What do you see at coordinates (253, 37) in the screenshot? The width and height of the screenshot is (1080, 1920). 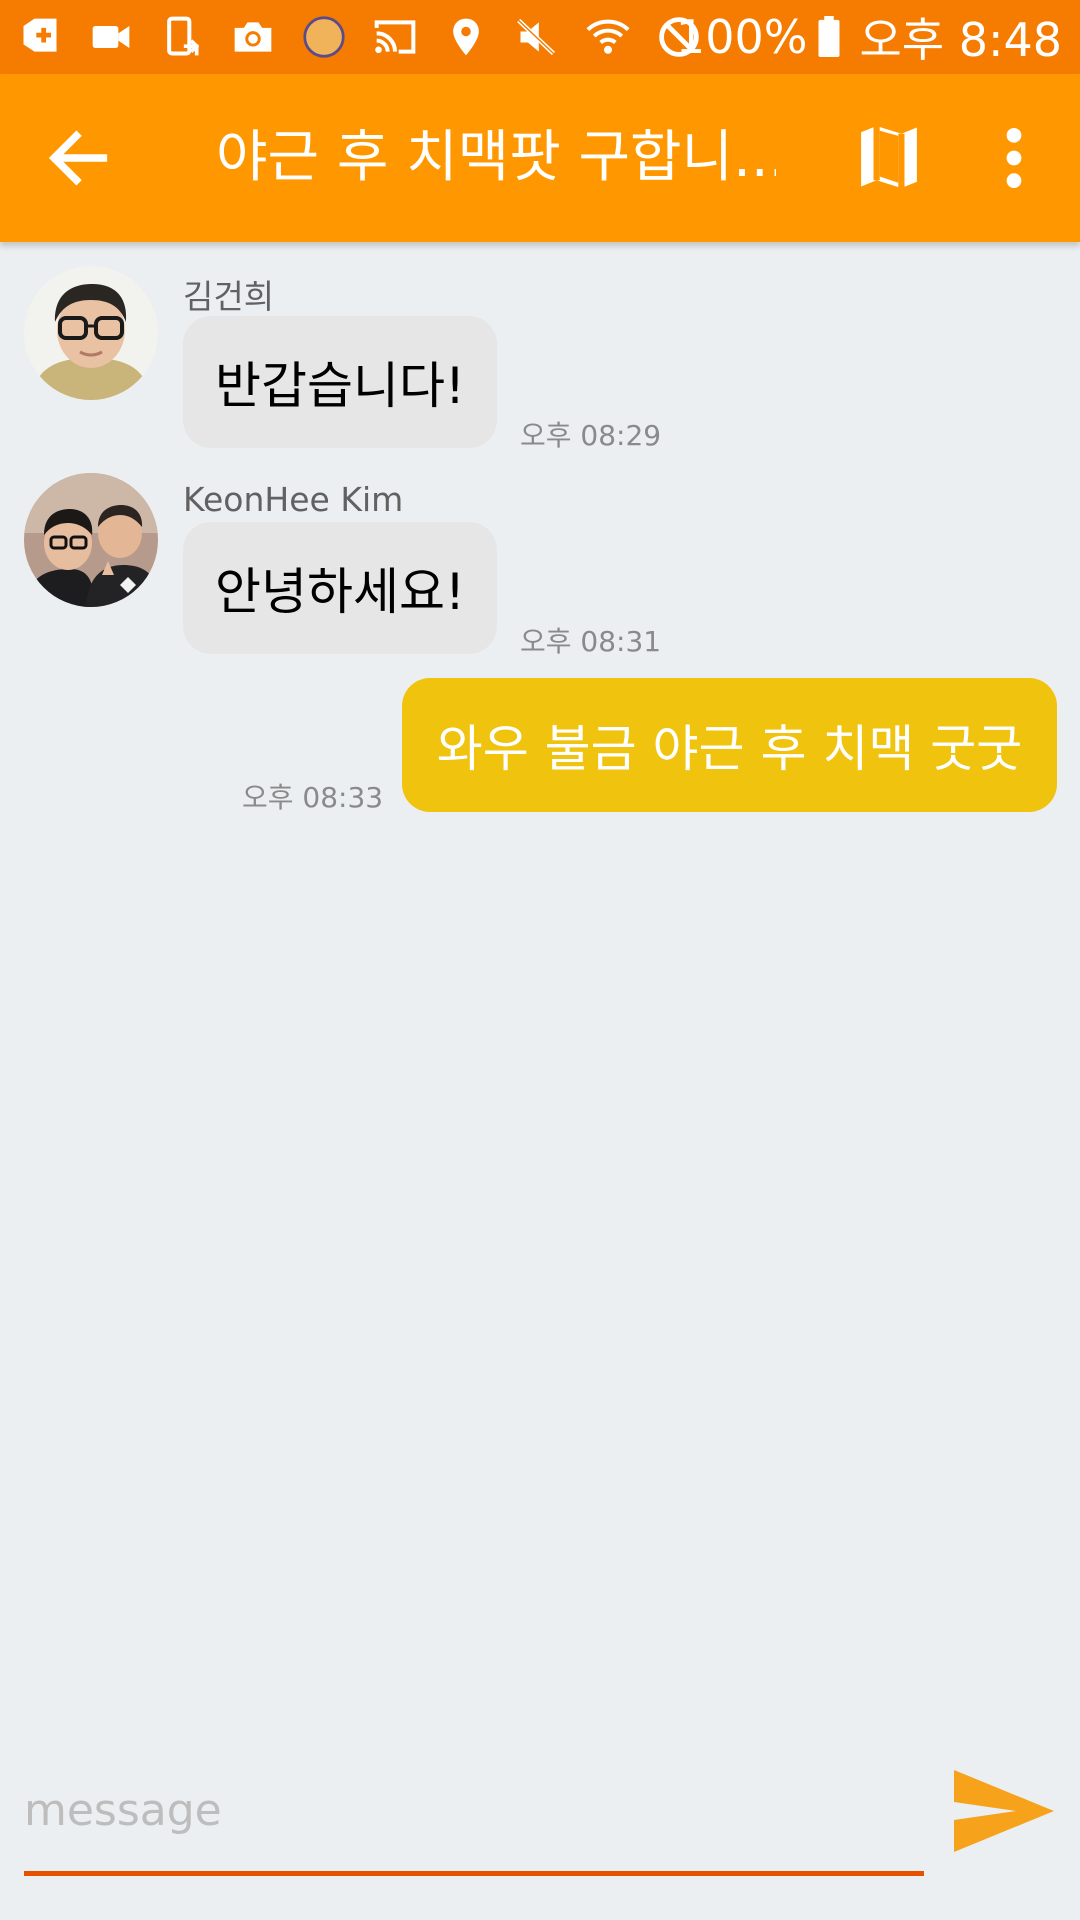 I see `camera-icon` at bounding box center [253, 37].